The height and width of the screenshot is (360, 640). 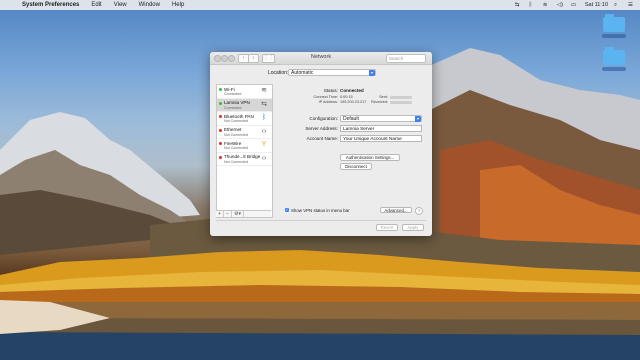 What do you see at coordinates (379, 102) in the screenshot?
I see `received-label: Received:` at bounding box center [379, 102].